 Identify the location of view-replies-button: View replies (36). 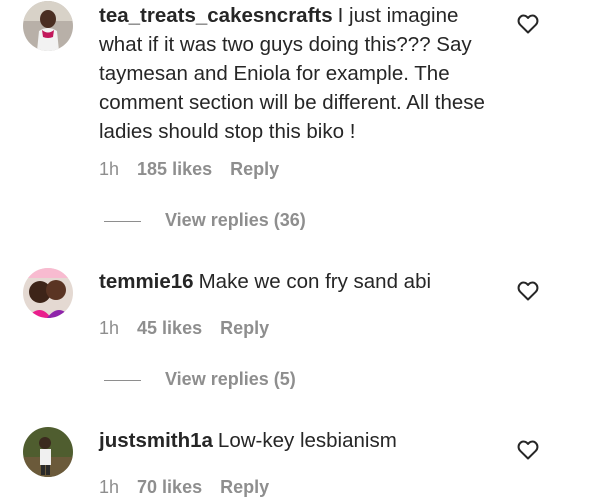
(205, 220).